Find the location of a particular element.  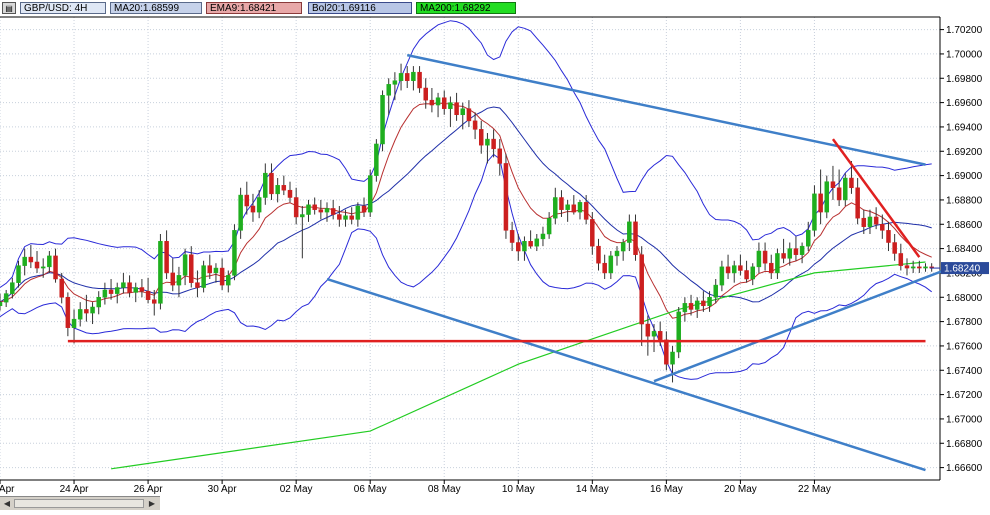

horizontal-scrollbar: ◀ ▶ is located at coordinates (80, 503).